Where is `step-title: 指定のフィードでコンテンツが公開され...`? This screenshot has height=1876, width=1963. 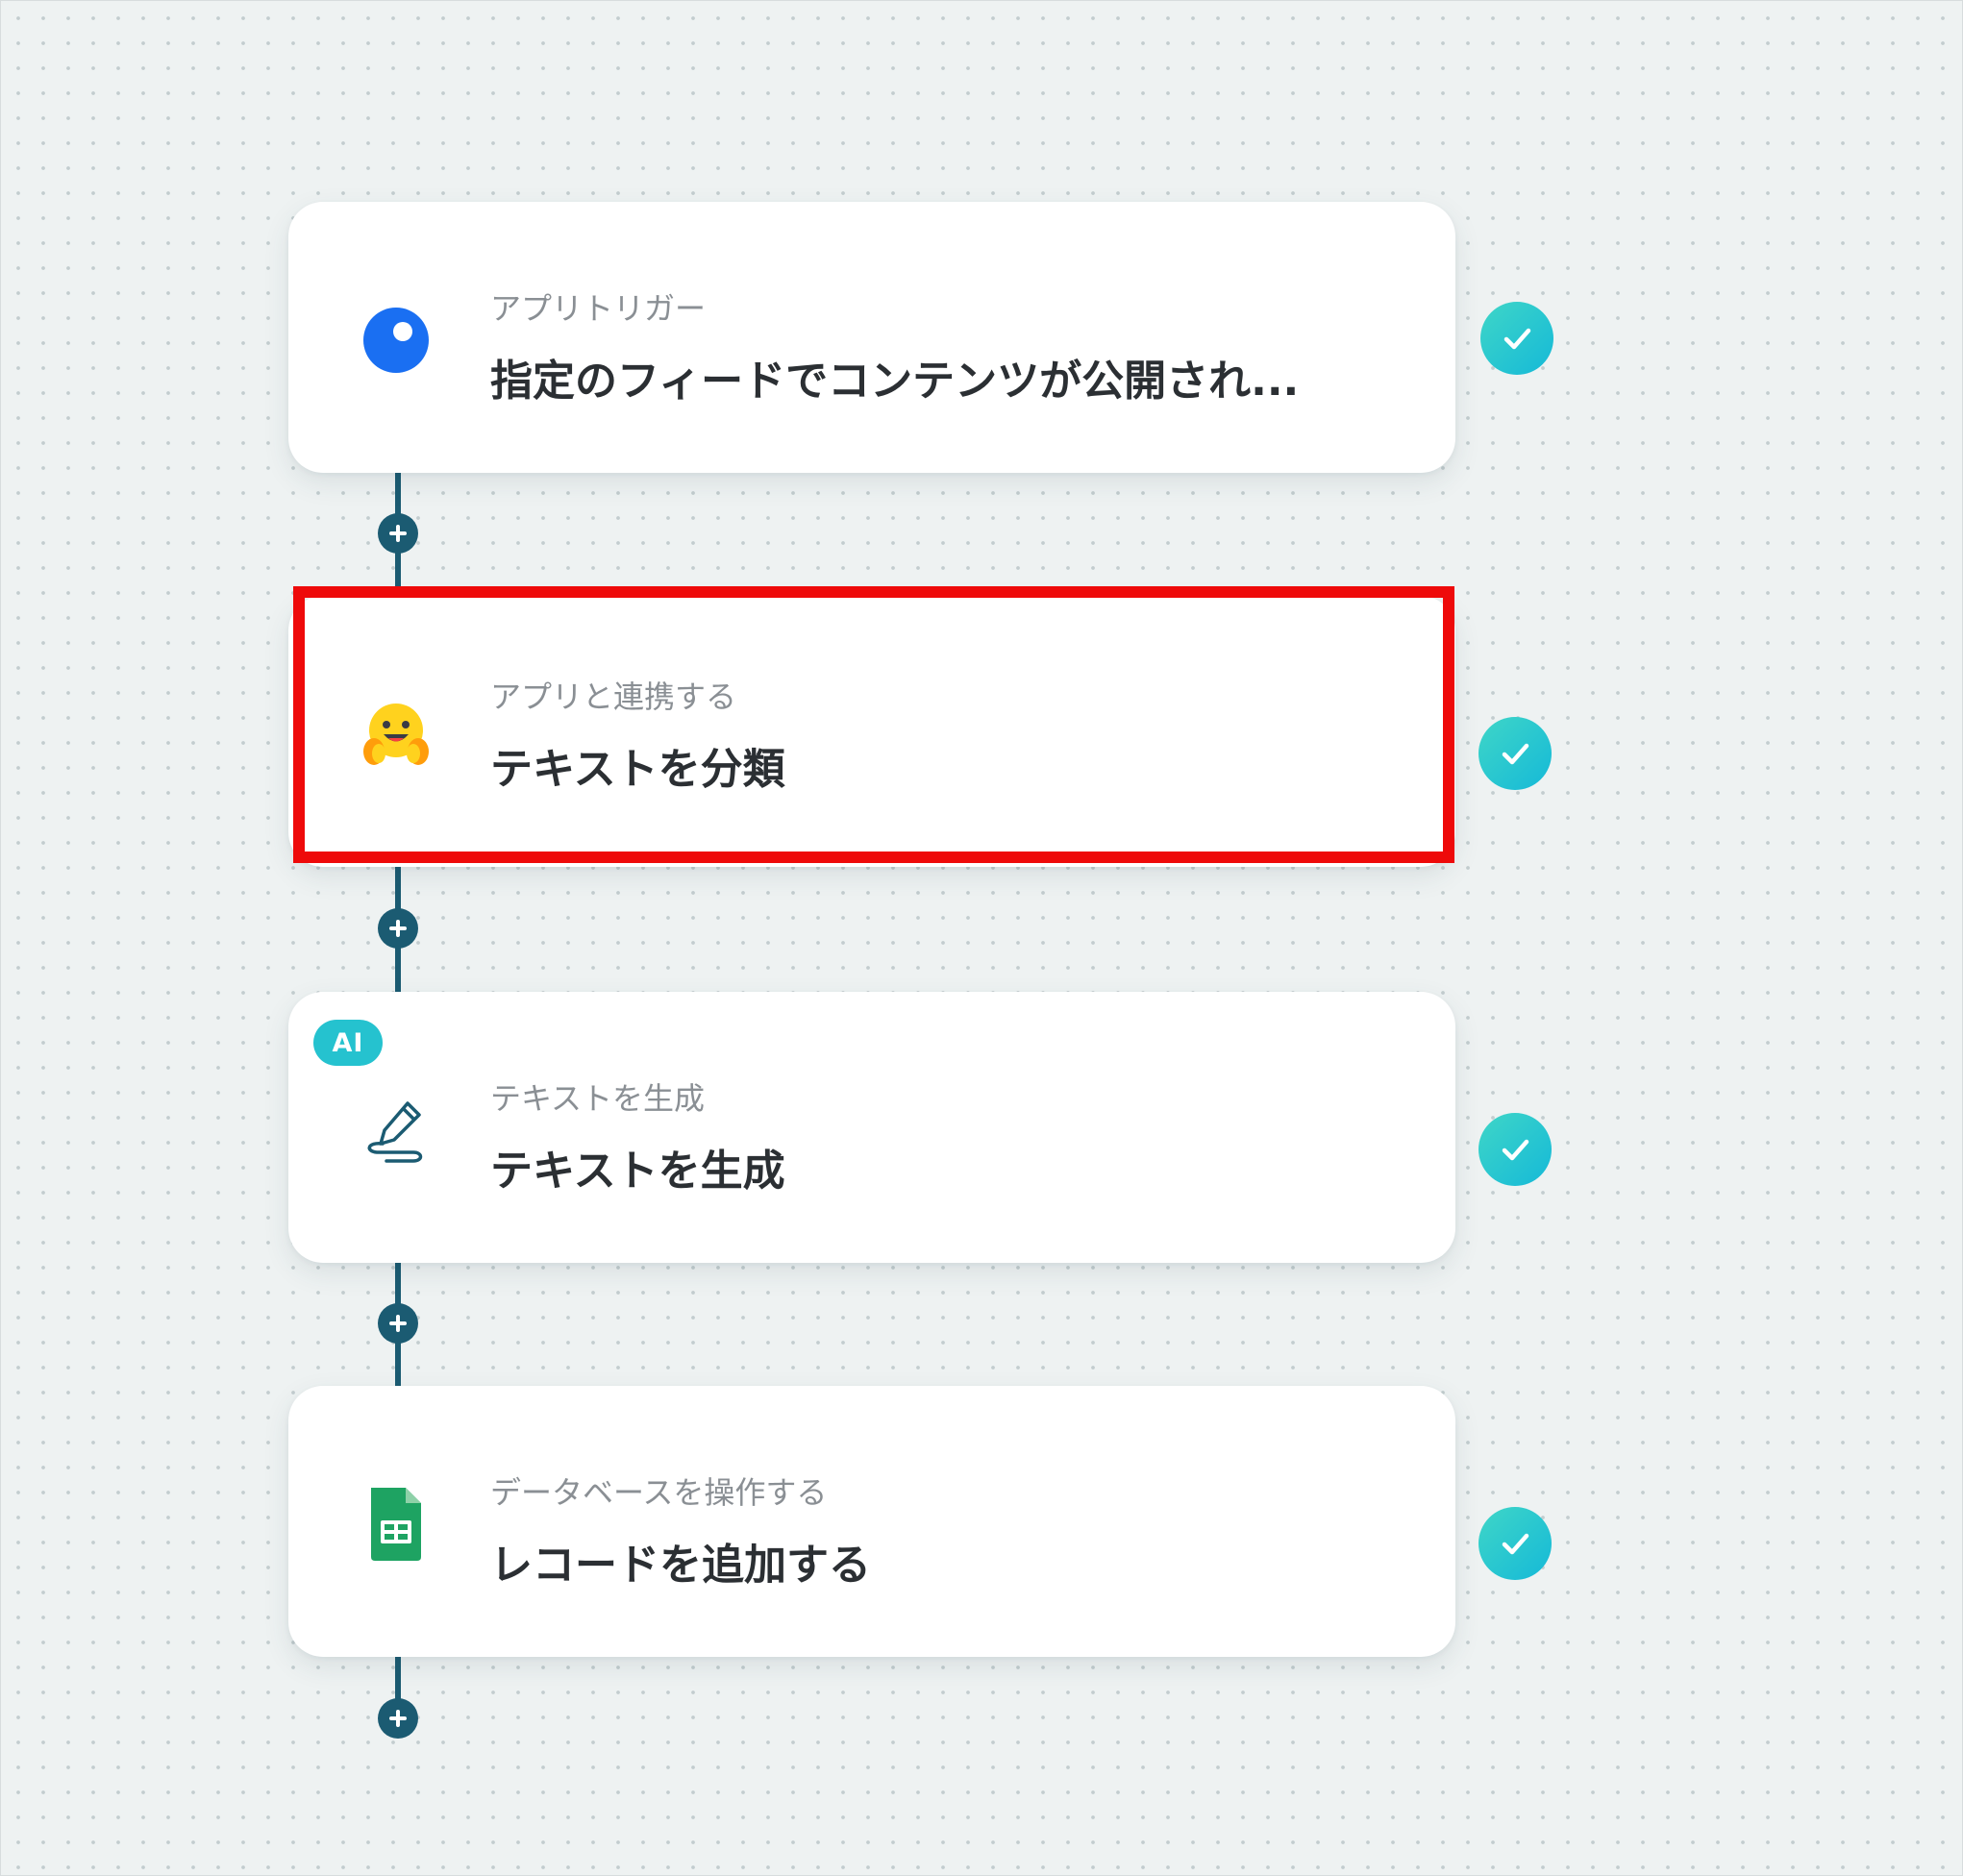 step-title: 指定のフィードでコンテンツが公開され... is located at coordinates (895, 382).